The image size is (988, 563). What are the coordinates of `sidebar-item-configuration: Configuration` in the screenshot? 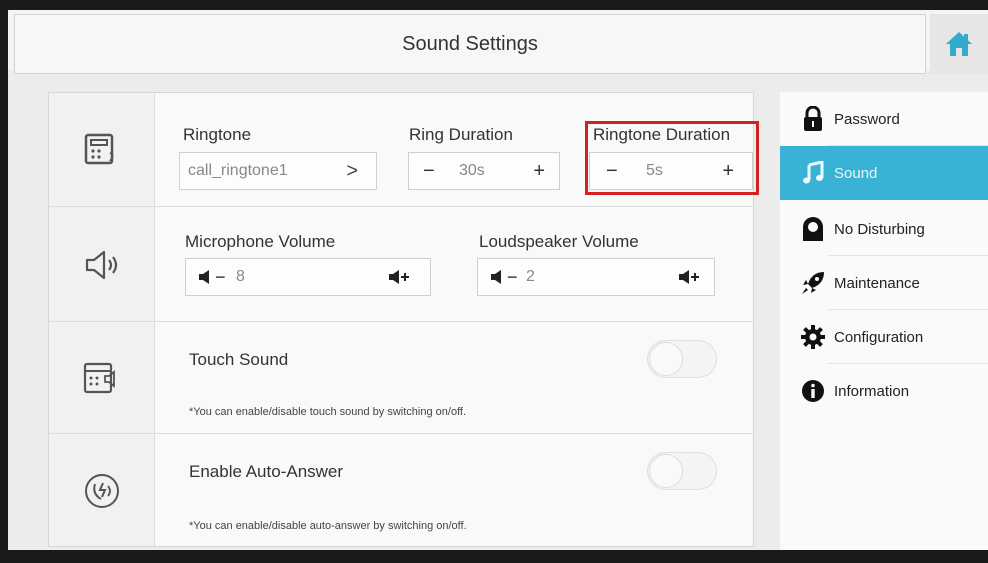 It's located at (884, 337).